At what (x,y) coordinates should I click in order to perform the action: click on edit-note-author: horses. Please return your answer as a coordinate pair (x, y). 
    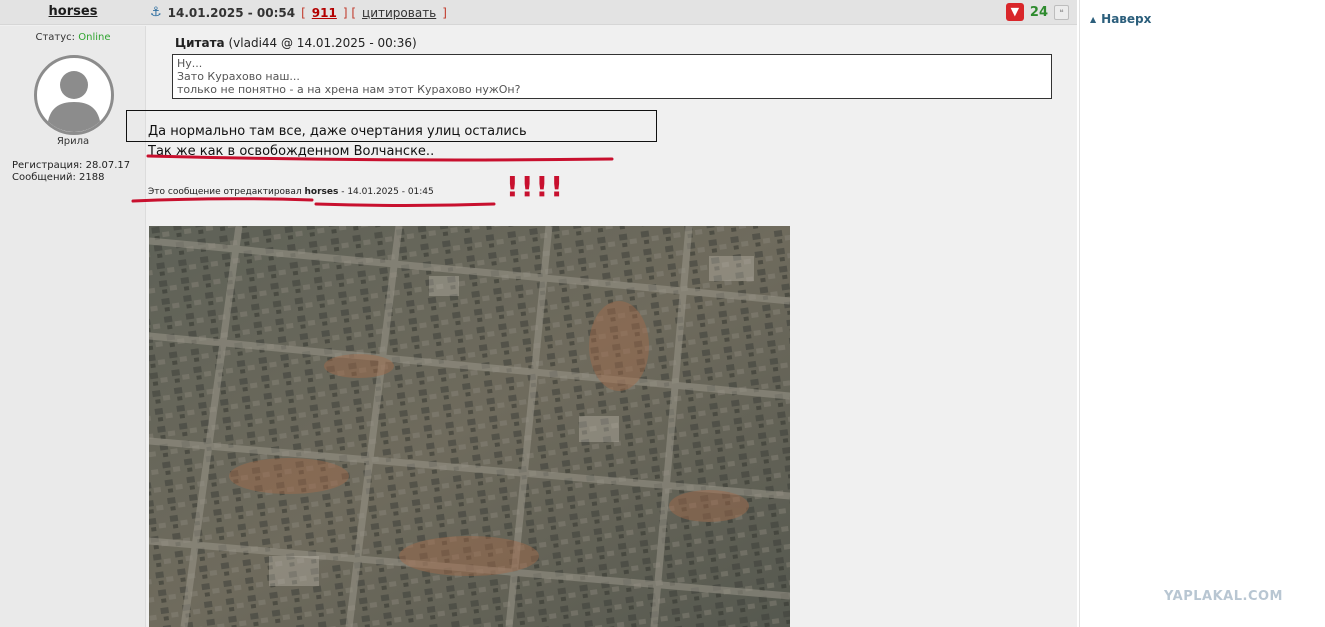
    Looking at the image, I should click on (321, 192).